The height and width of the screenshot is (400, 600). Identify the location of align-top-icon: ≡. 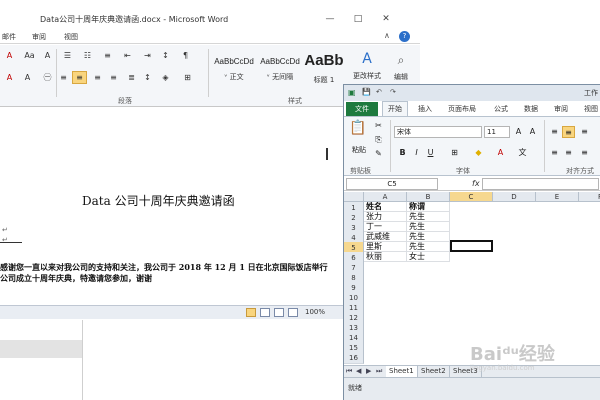
(554, 132).